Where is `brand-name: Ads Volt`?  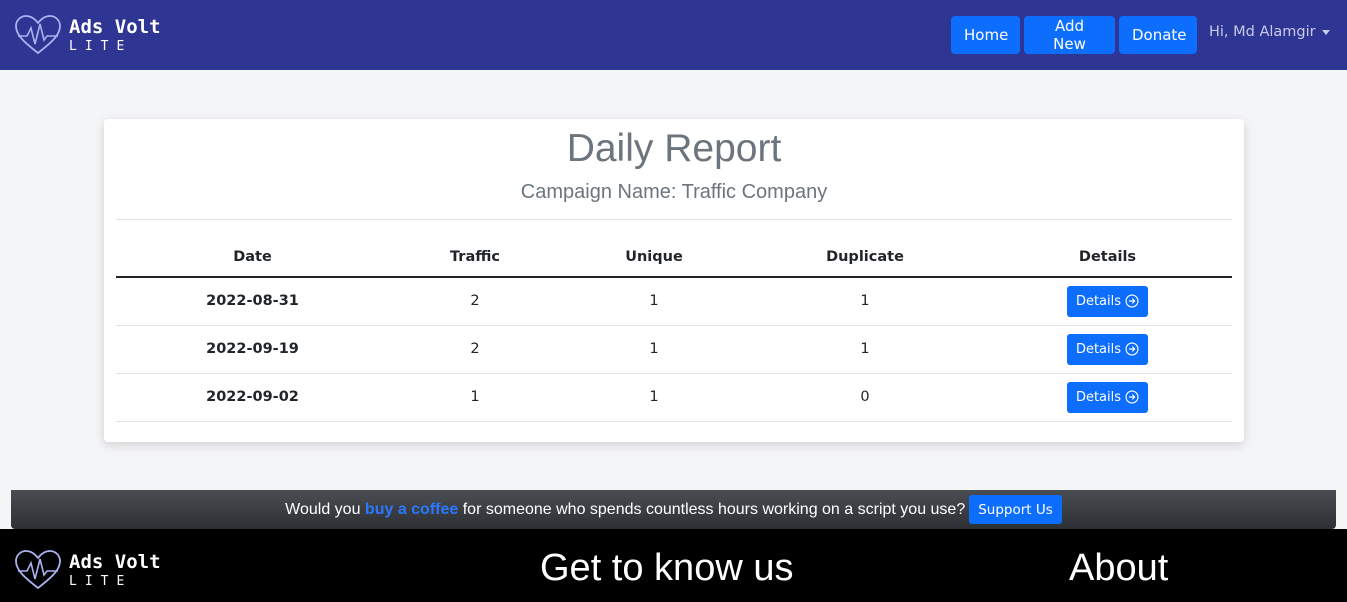
brand-name: Ads Volt is located at coordinates (115, 26).